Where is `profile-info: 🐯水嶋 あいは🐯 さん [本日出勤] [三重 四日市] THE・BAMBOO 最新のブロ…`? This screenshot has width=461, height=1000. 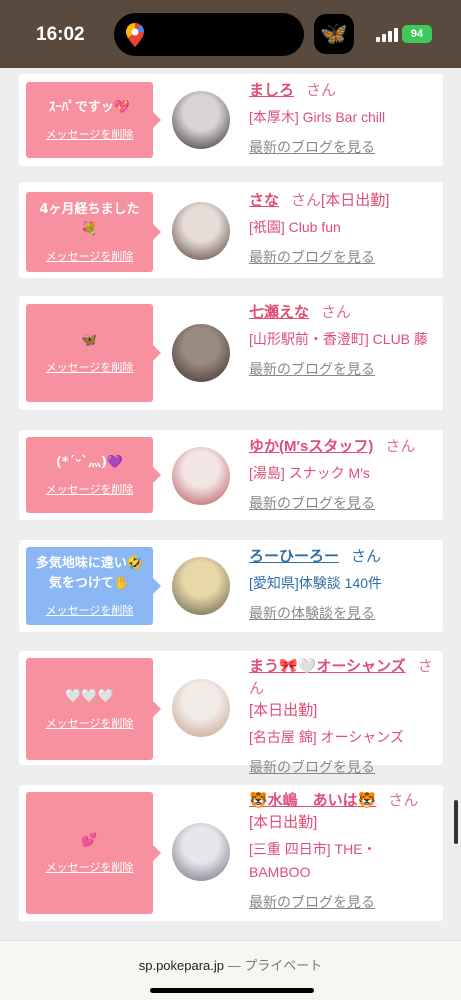
profile-info: 🐯水嶋 あいは🐯 さん [本日出勤] [三重 四日市] THE・BAMBOO 最新のブロ… is located at coordinates (343, 851).